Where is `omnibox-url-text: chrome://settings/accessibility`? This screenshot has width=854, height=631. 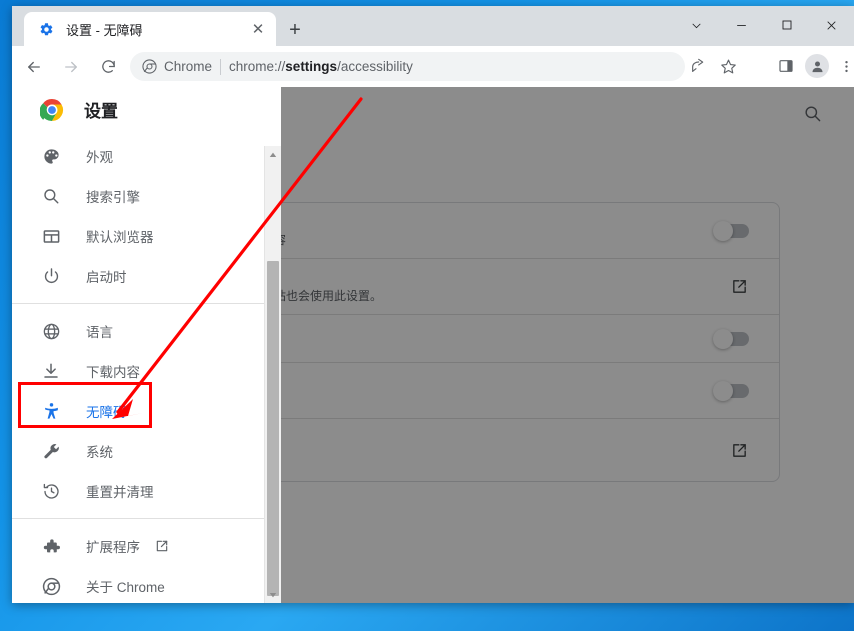 omnibox-url-text: chrome://settings/accessibility is located at coordinates (321, 66).